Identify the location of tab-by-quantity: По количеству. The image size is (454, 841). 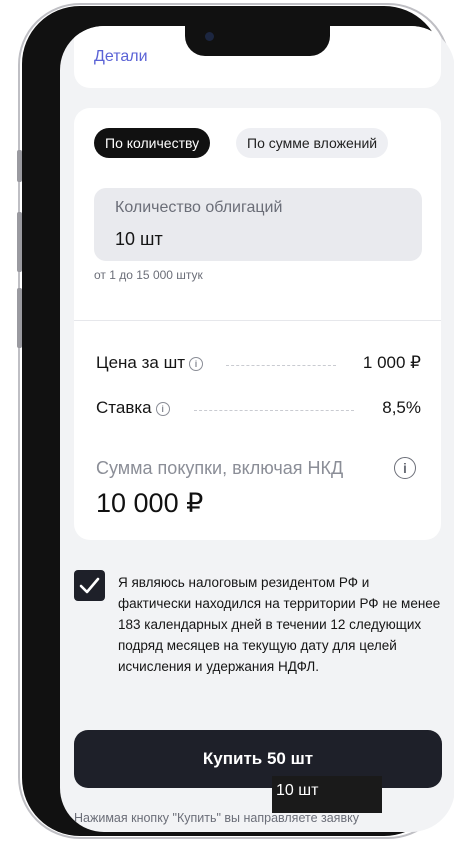
(152, 143).